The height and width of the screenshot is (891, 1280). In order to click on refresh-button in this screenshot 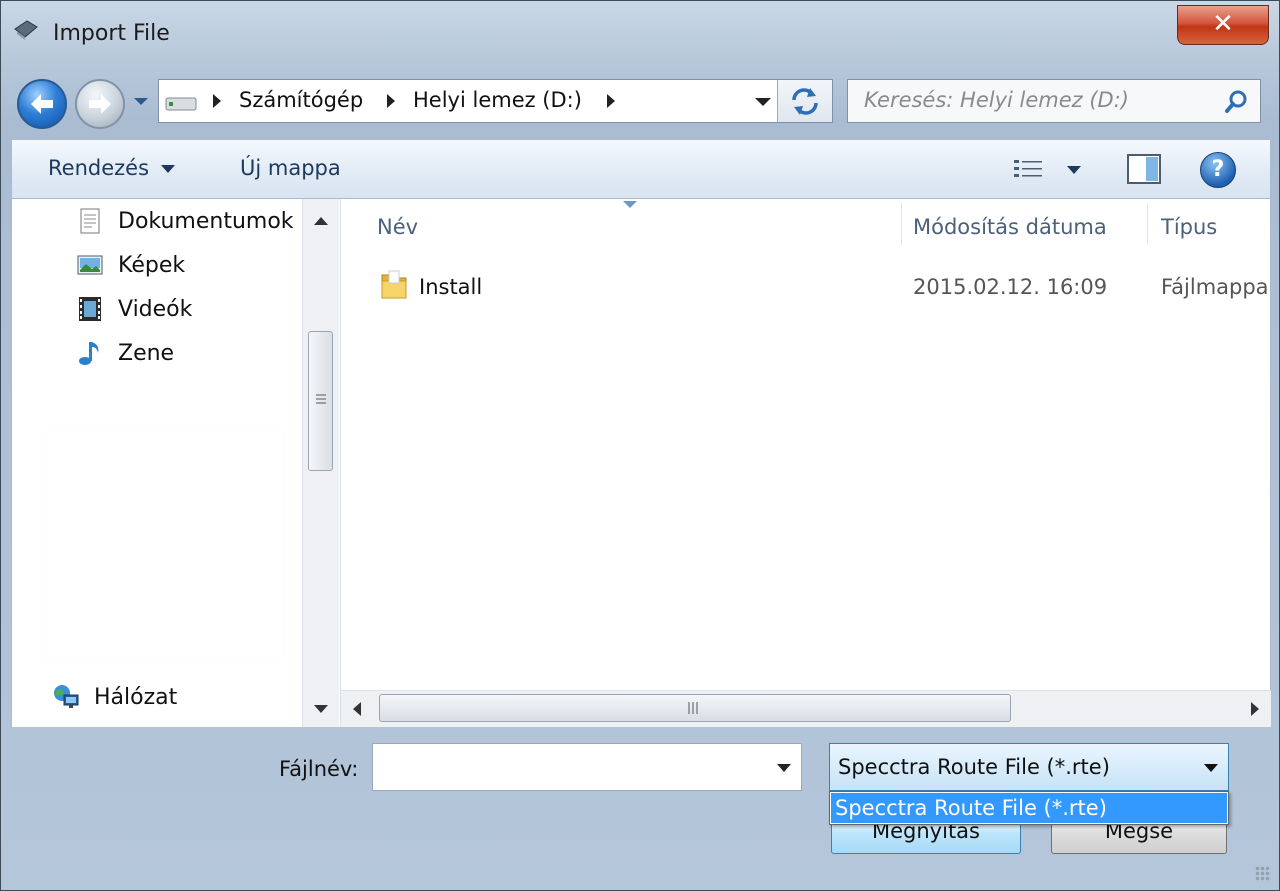, I will do `click(804, 101)`.